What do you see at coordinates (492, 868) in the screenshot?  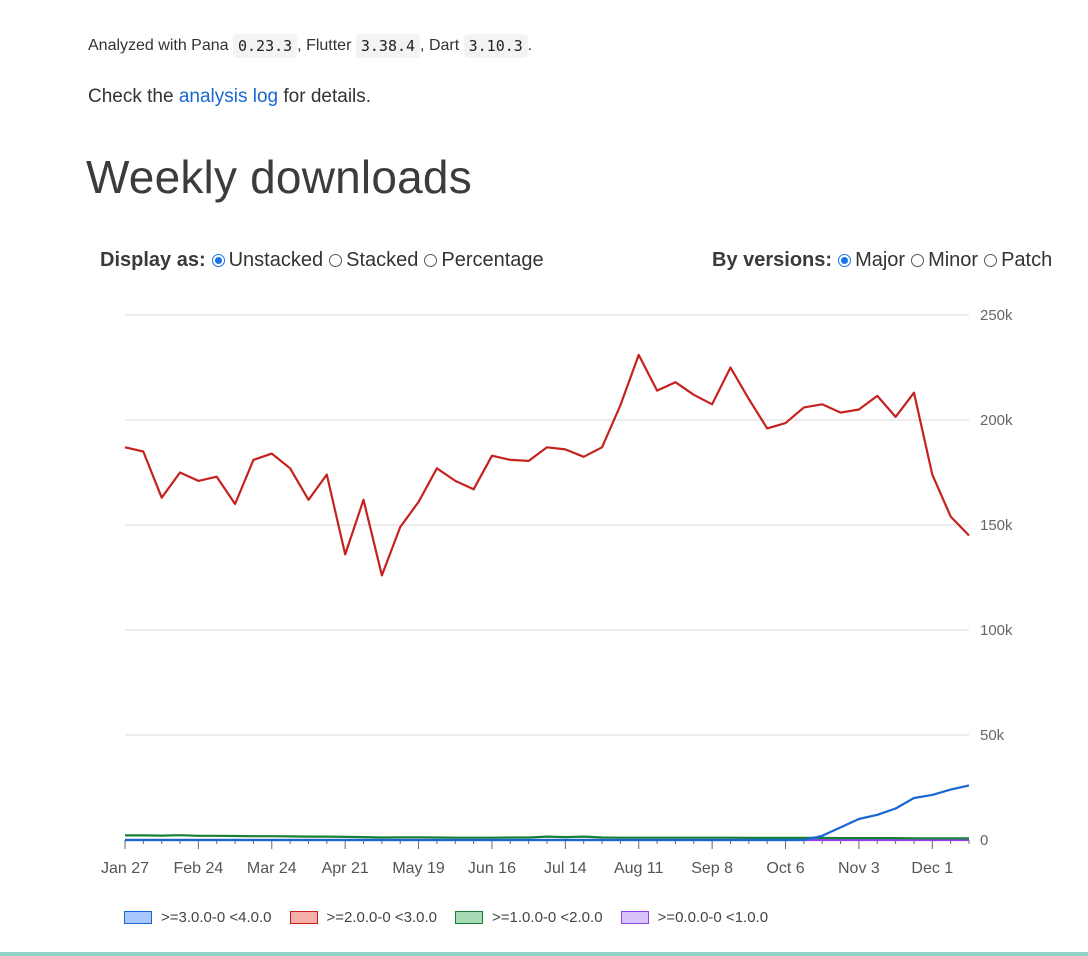 I see `x-tick-label: Jun 16` at bounding box center [492, 868].